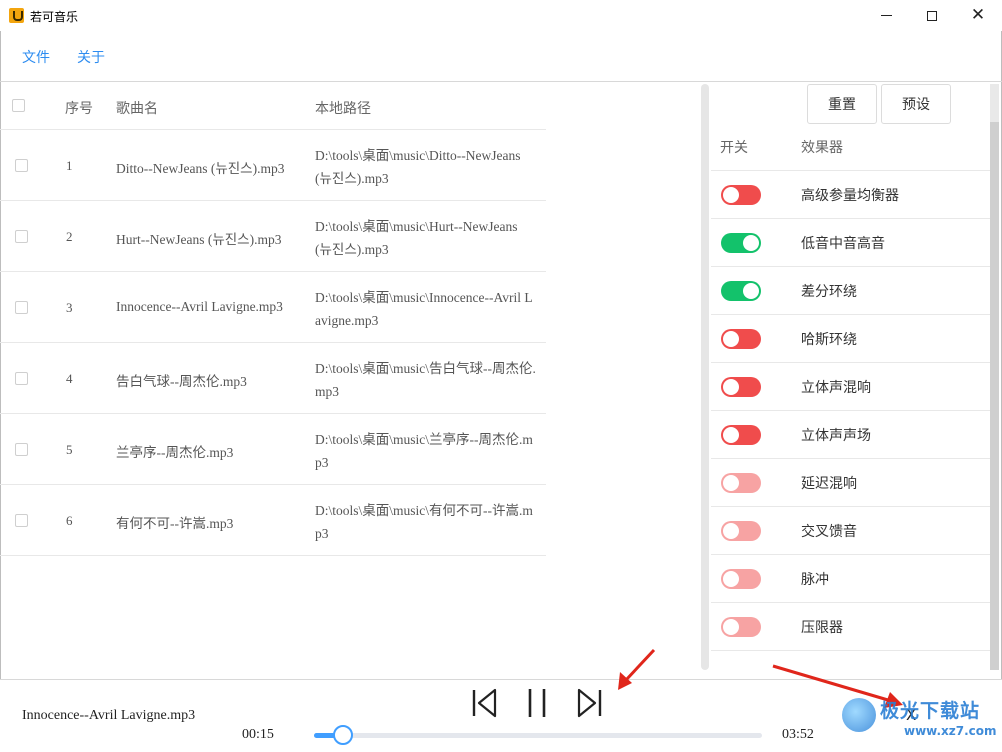 This screenshot has height=752, width=1002. What do you see at coordinates (851, 627) in the screenshot?
I see `effect-row: 压限器` at bounding box center [851, 627].